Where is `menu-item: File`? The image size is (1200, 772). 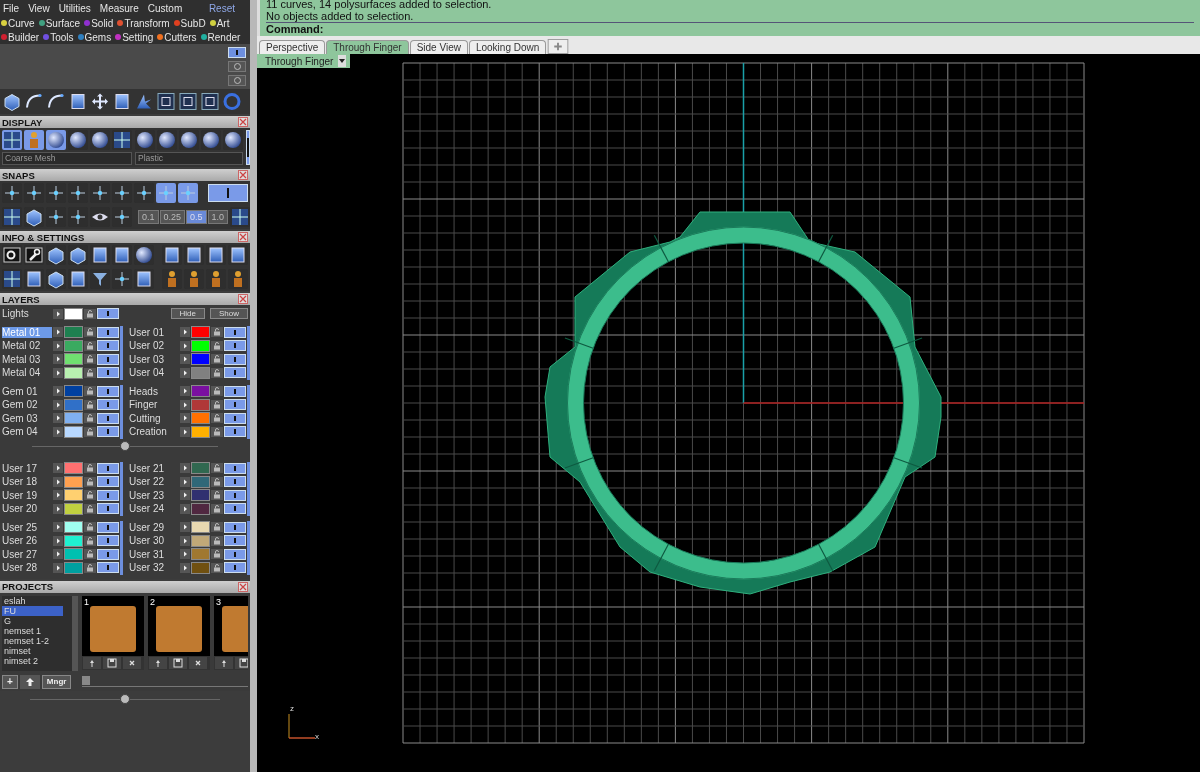 menu-item: File is located at coordinates (11, 8).